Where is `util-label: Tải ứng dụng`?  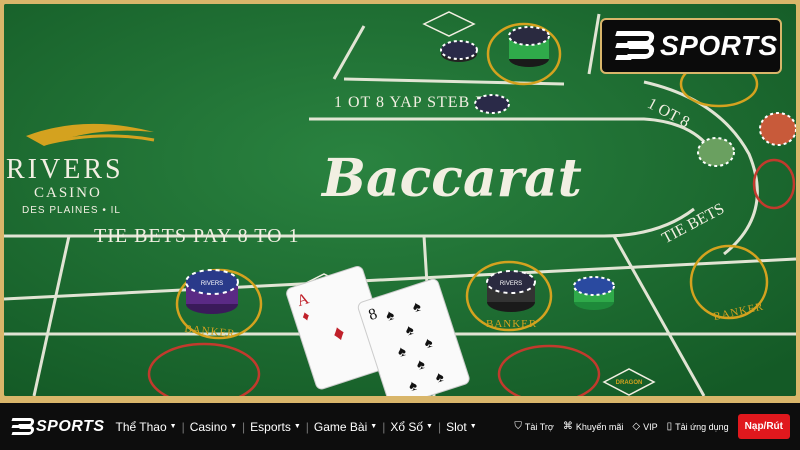 util-label: Tải ứng dụng is located at coordinates (702, 426).